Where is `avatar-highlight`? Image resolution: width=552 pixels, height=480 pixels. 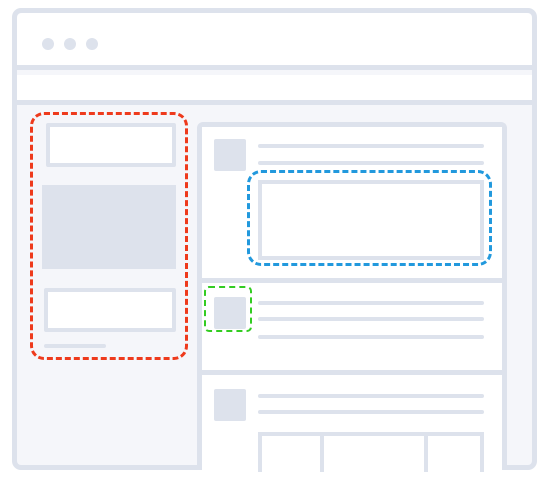 avatar-highlight is located at coordinates (228, 309).